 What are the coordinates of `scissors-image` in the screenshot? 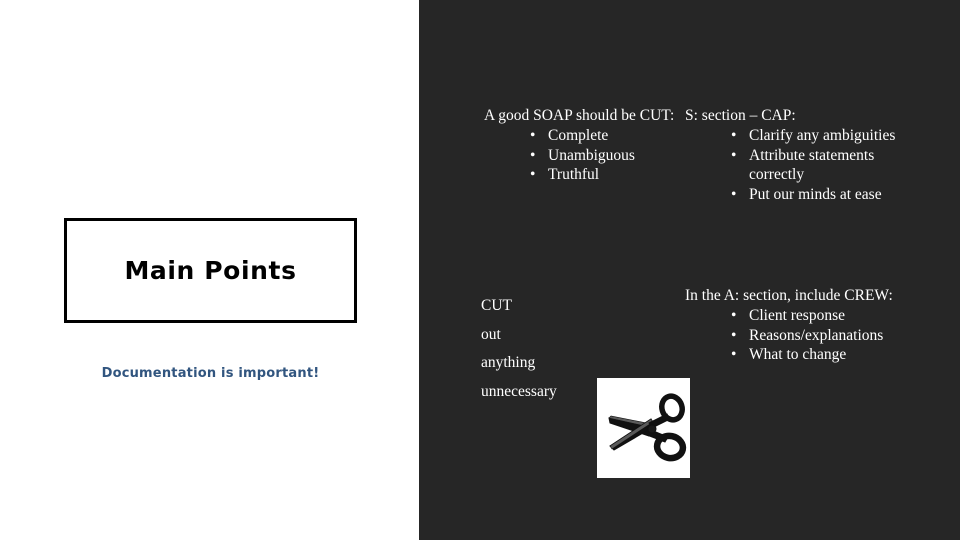 It's located at (643, 428).